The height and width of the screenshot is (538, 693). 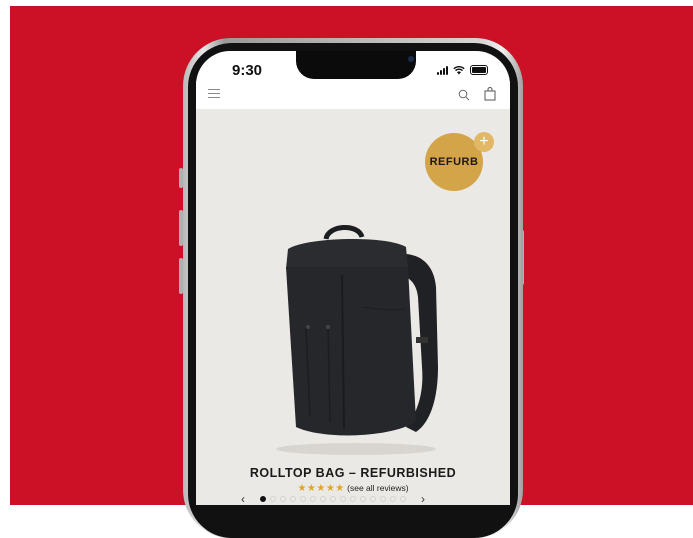 What do you see at coordinates (459, 69) in the screenshot?
I see `wifi-icon` at bounding box center [459, 69].